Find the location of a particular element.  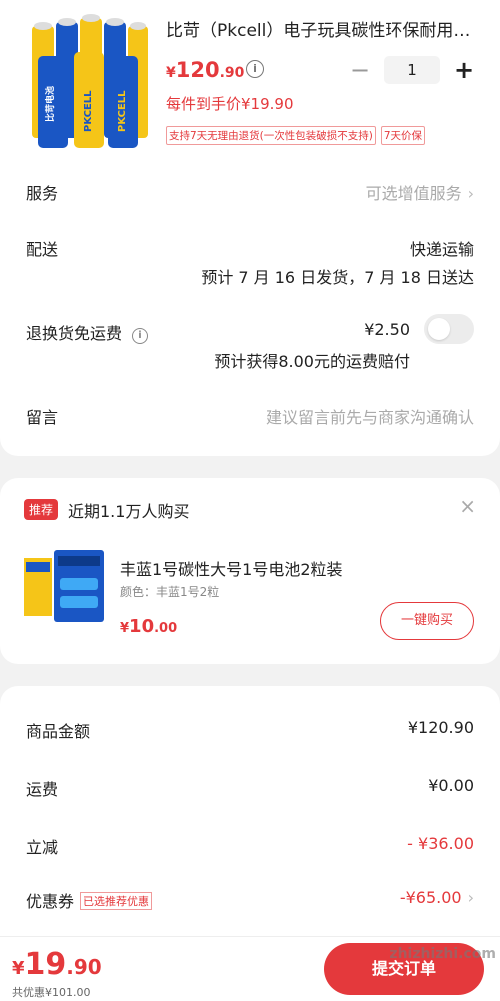

instant-discount-value: - ¥36.00 is located at coordinates (440, 843).